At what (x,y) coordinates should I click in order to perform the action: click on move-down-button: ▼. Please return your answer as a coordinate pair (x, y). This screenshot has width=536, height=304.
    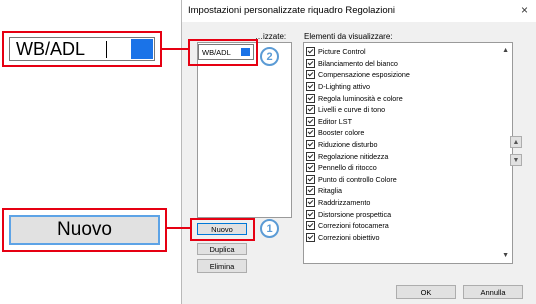
    Looking at the image, I should click on (516, 160).